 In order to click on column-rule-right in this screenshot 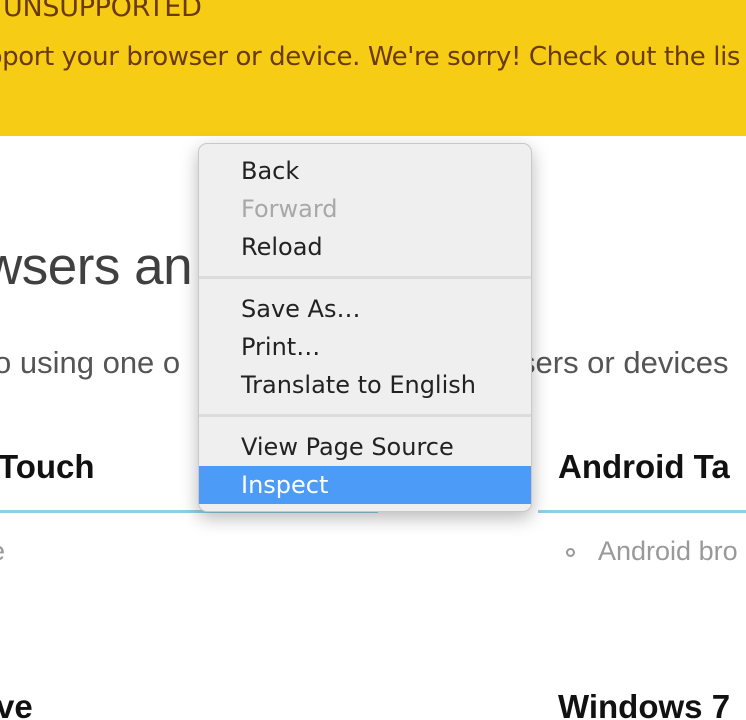, I will do `click(642, 511)`.